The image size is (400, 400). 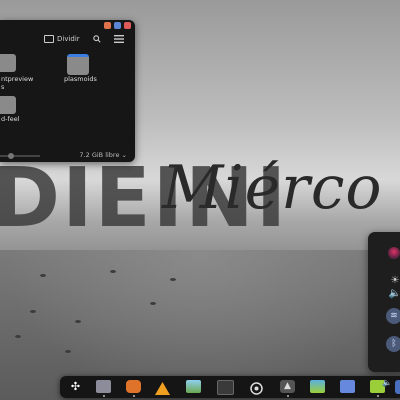 What do you see at coordinates (394, 294) in the screenshot?
I see `volume-icon: 🔈` at bounding box center [394, 294].